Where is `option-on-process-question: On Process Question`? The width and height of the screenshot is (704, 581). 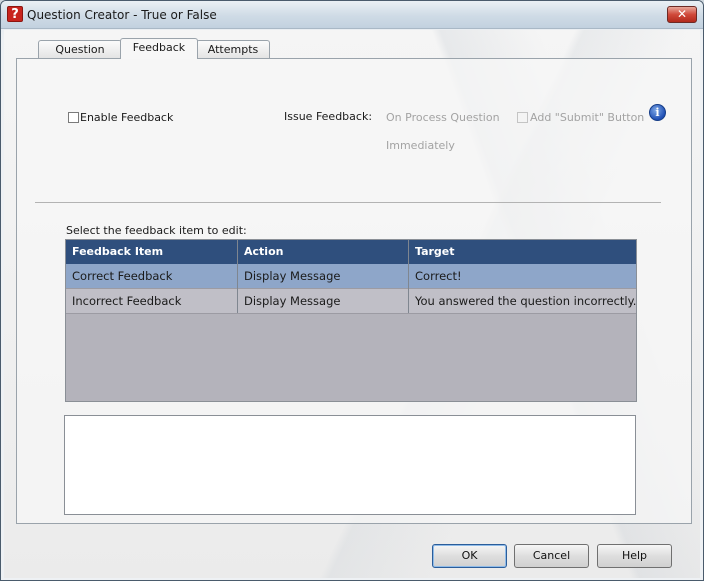
option-on-process-question: On Process Question is located at coordinates (443, 117).